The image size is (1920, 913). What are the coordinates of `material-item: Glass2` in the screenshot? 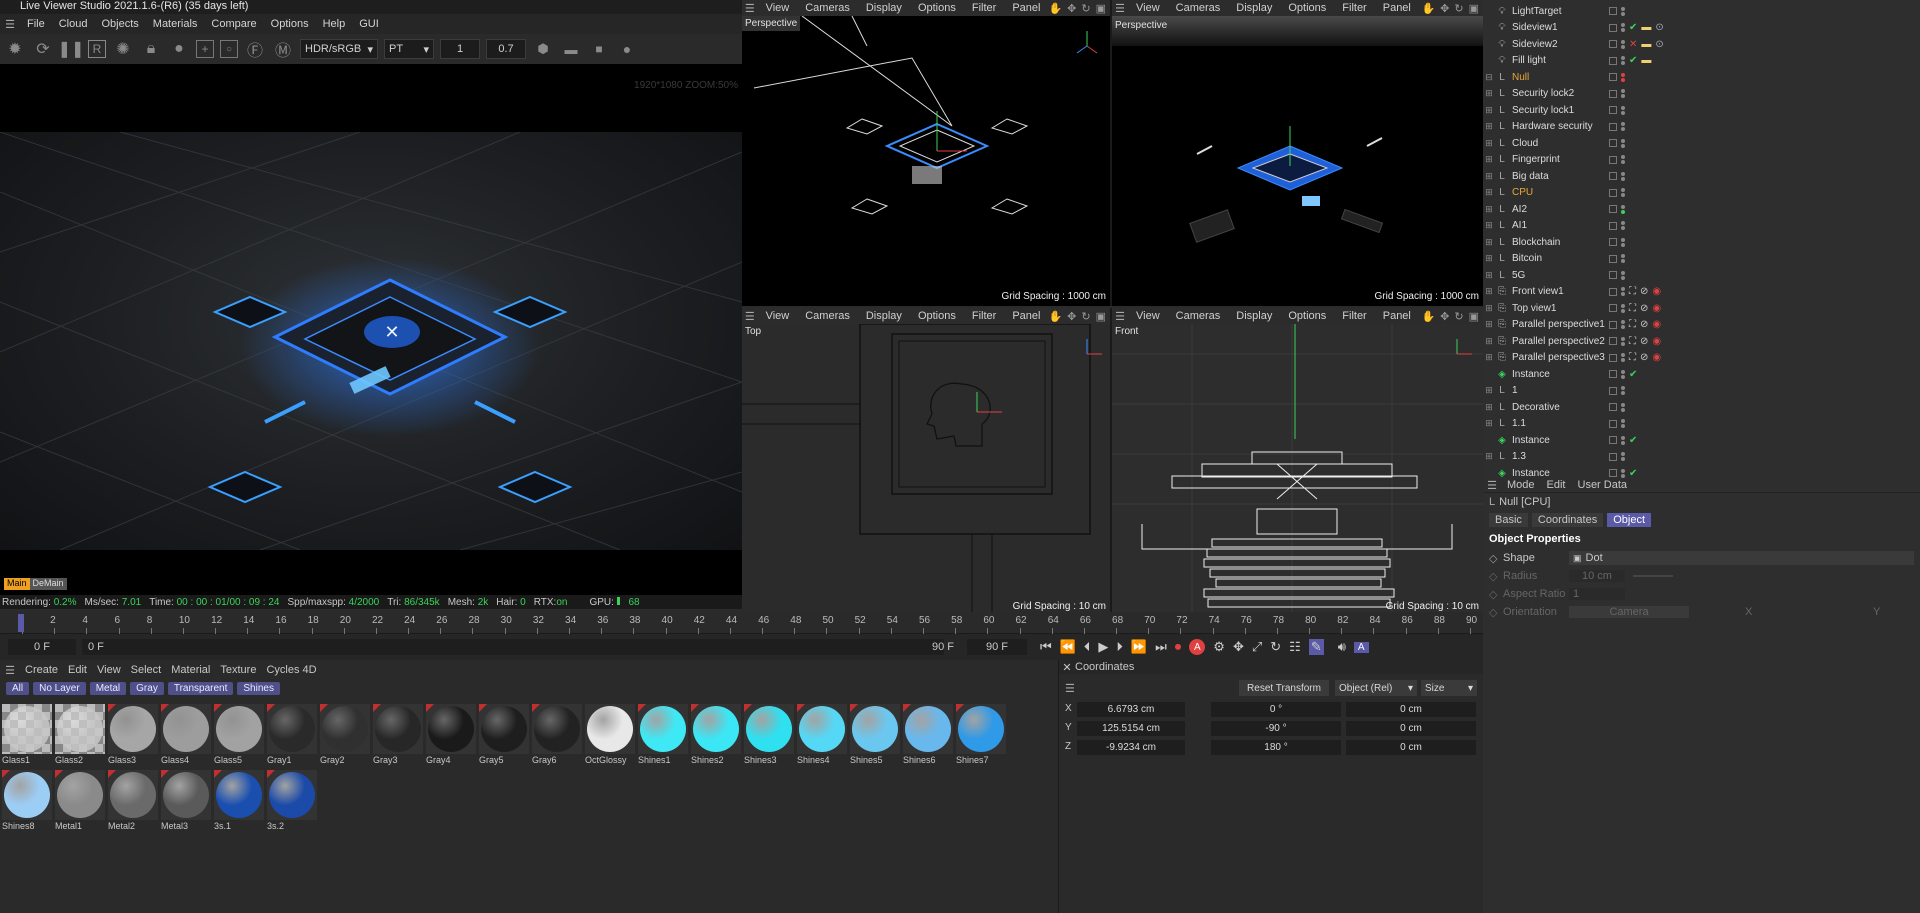 It's located at (81, 734).